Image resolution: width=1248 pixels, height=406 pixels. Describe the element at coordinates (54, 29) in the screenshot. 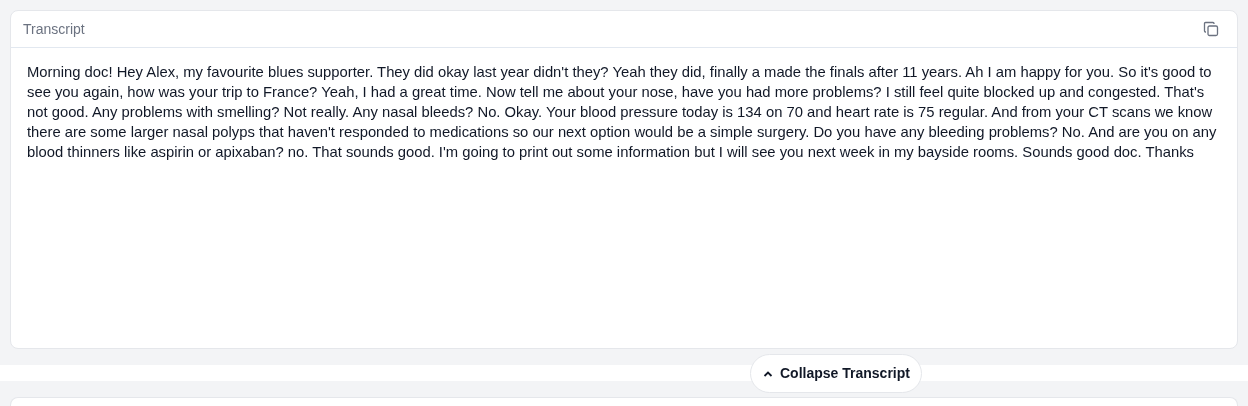

I see `card-title: Transcript` at that location.